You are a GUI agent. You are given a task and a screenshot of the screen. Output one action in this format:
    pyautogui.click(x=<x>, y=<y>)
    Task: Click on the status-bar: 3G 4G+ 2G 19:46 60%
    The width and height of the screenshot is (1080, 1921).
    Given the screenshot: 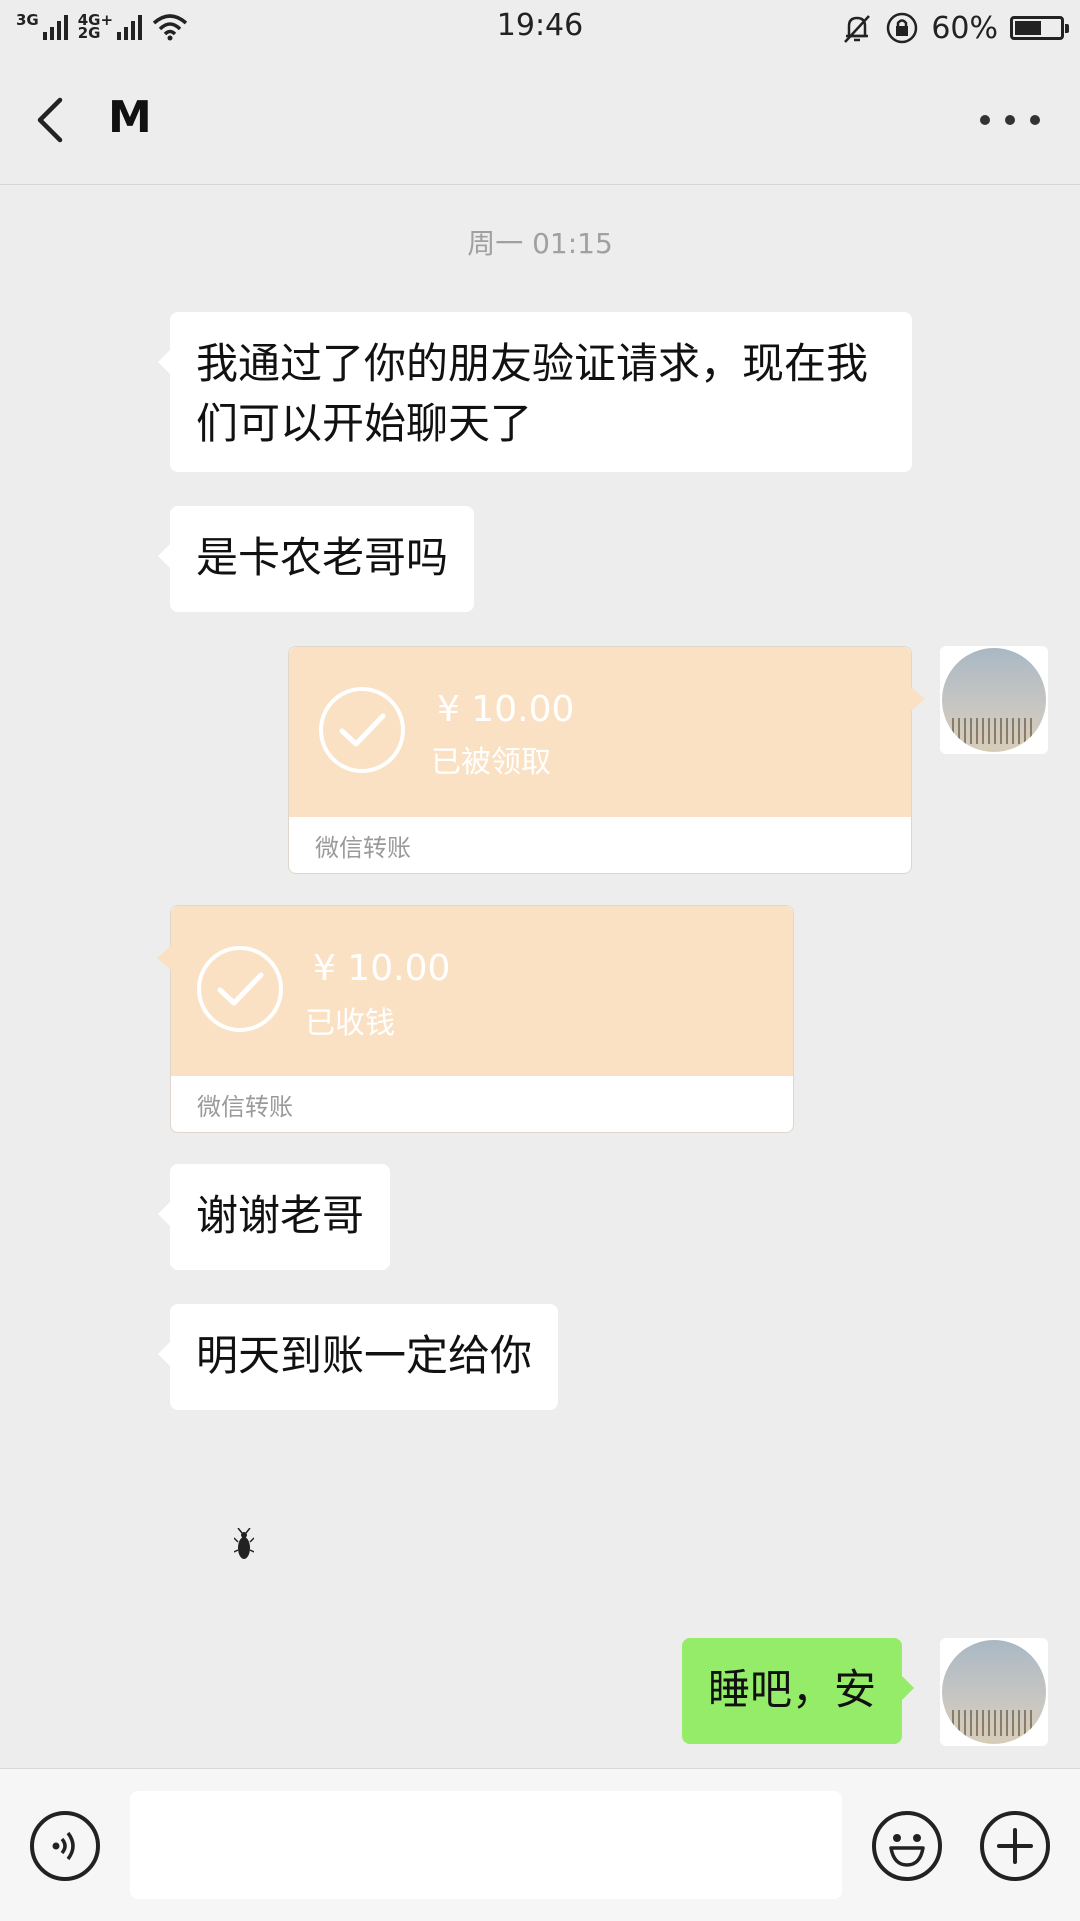 What is the action you would take?
    pyautogui.click(x=540, y=28)
    